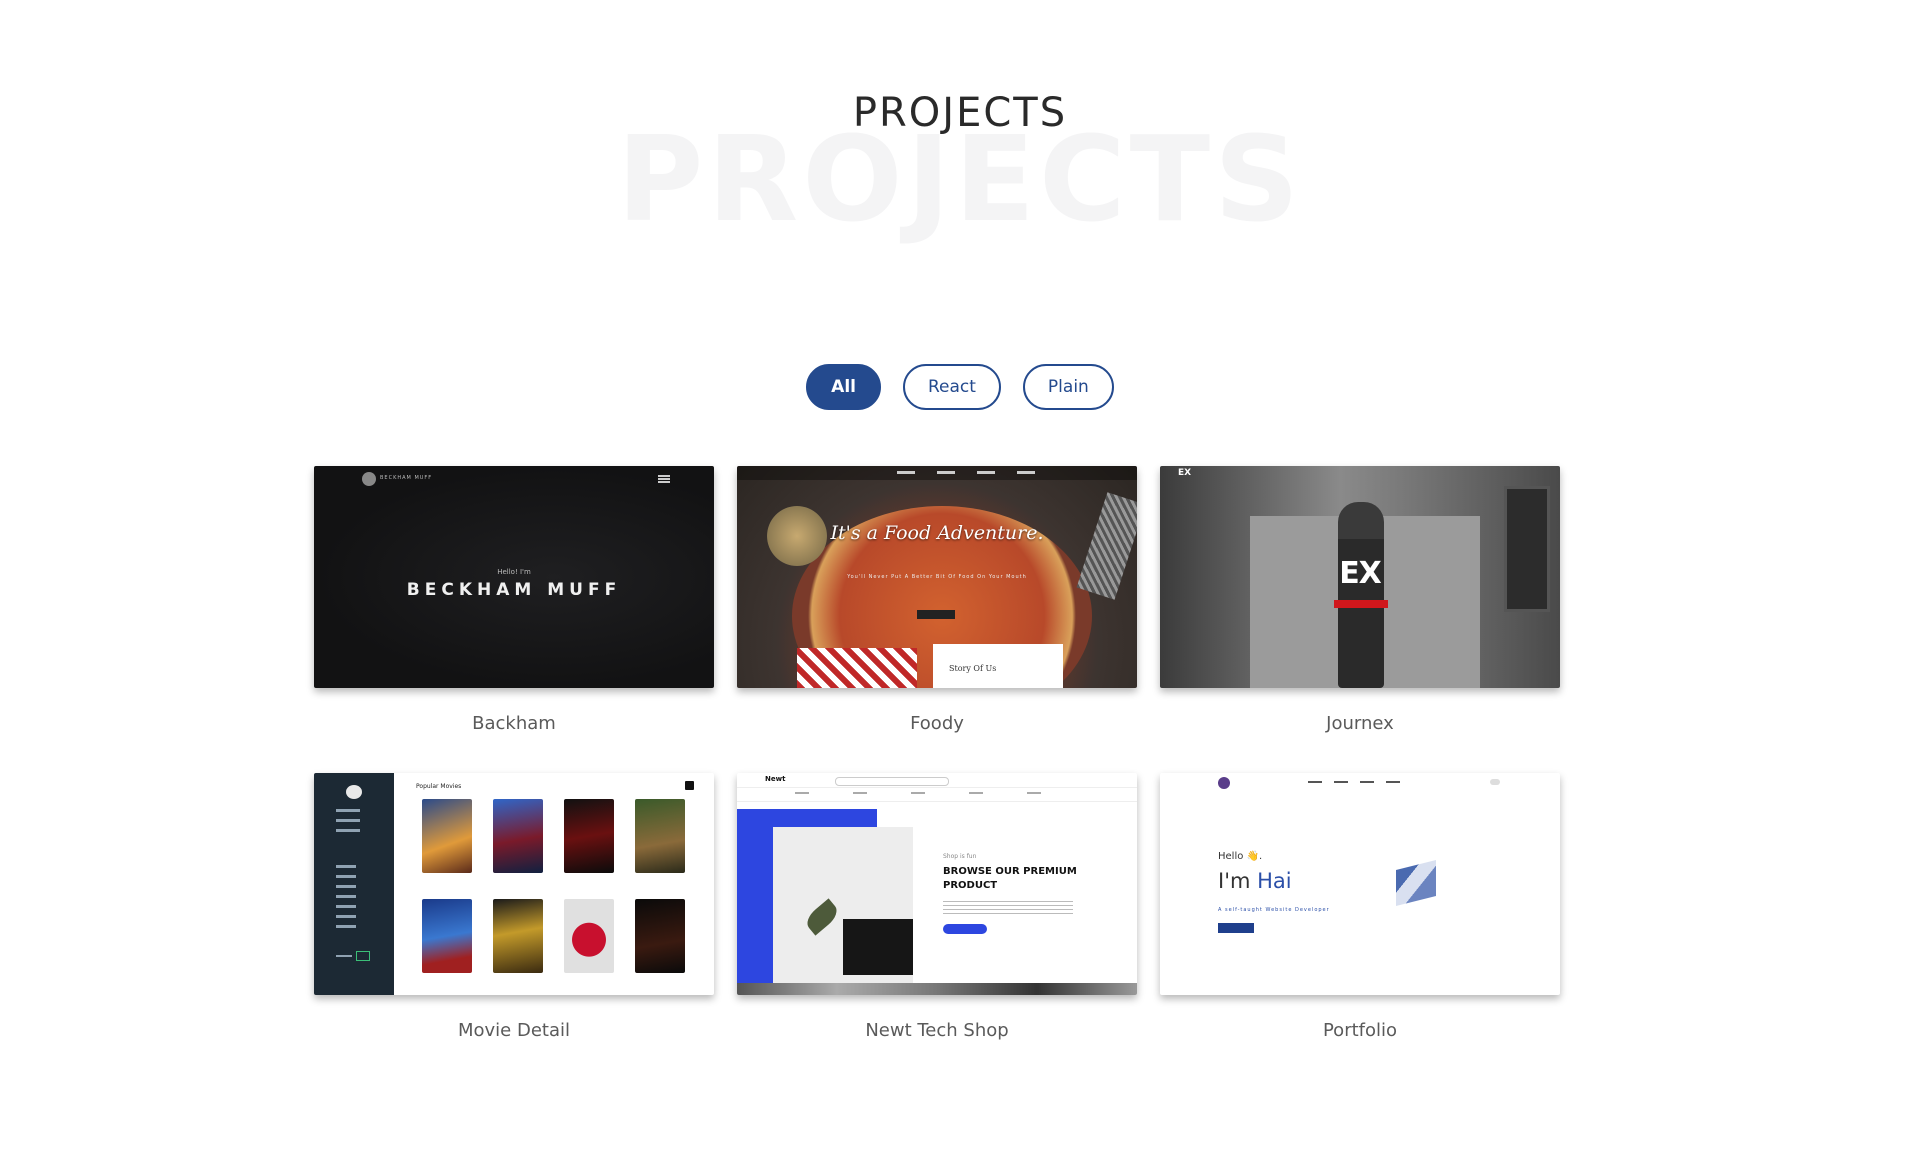 The width and height of the screenshot is (1920, 1161). I want to click on thumb-logo-text: BECKHAM MUFF, so click(406, 478).